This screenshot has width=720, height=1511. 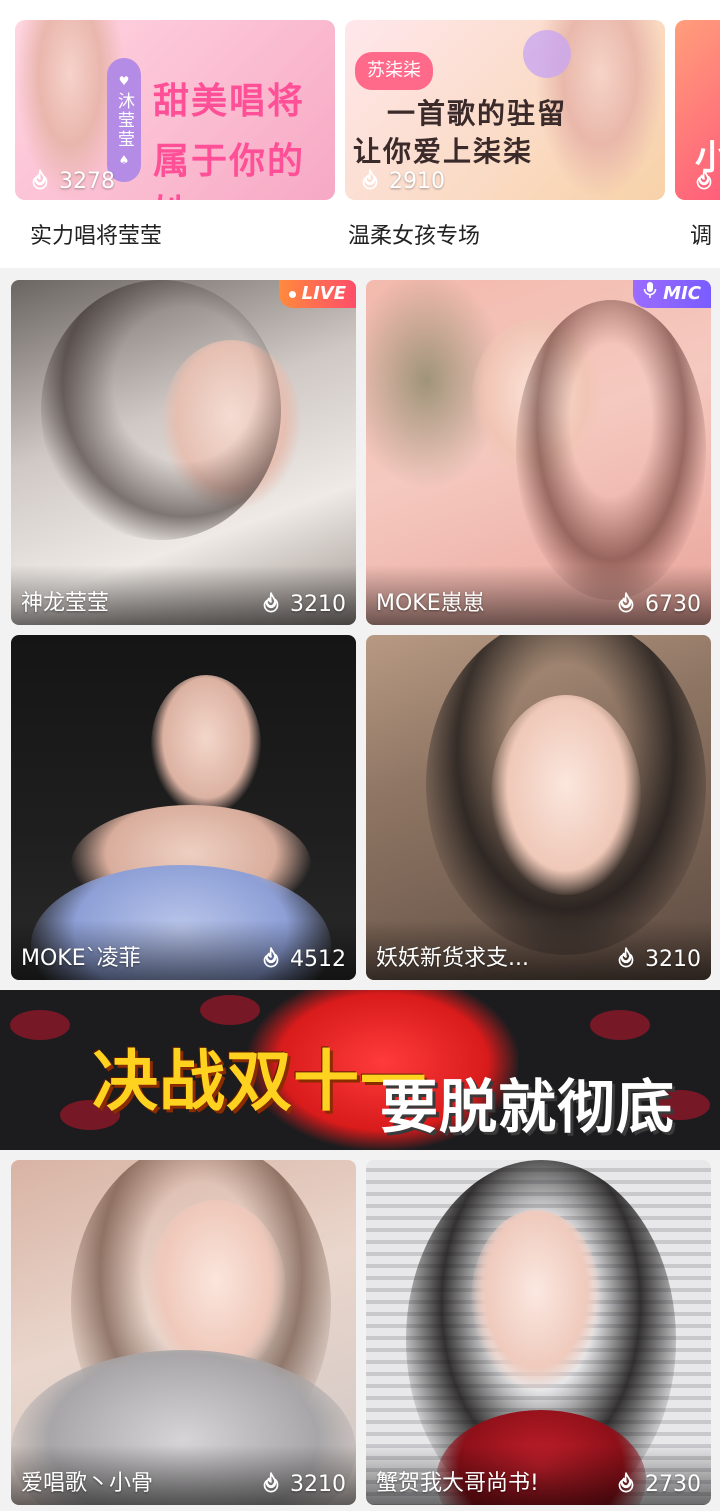 I want to click on room-card: 蟹贺我大哥尚书! 2730, so click(x=538, y=1332).